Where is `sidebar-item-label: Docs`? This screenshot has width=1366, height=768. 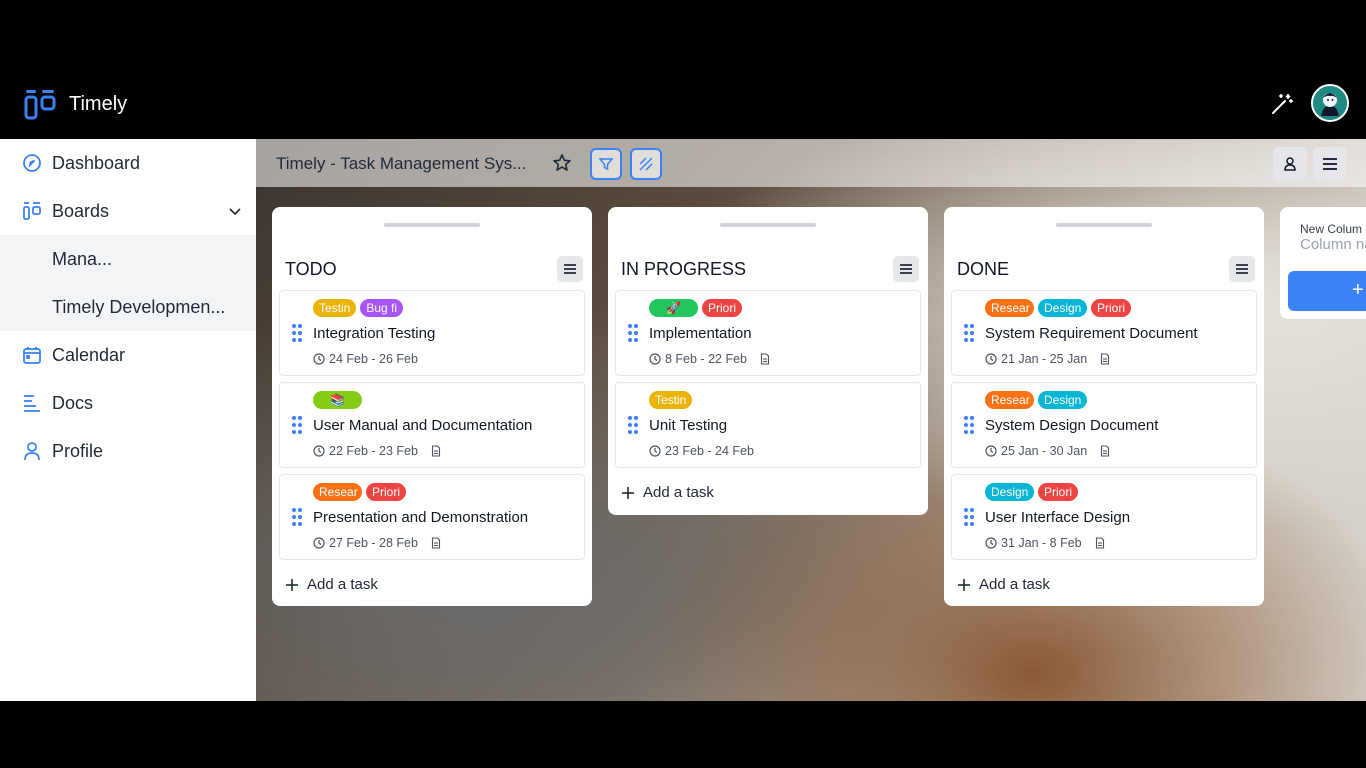
sidebar-item-label: Docs is located at coordinates (73, 402).